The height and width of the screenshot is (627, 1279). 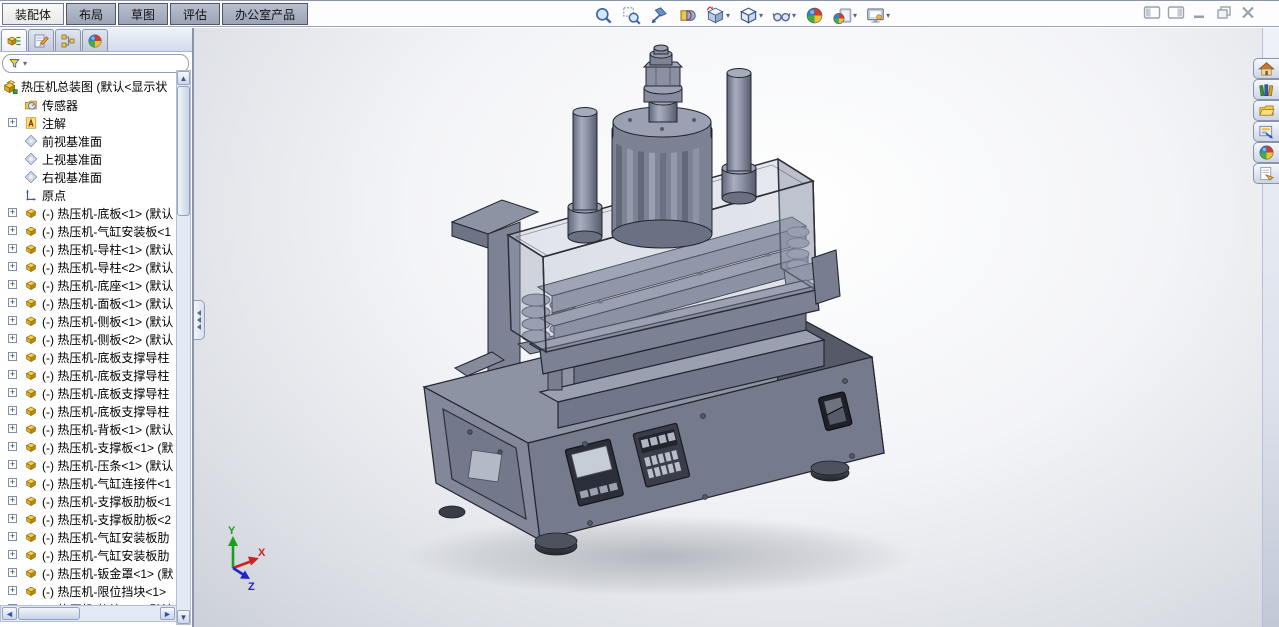 I want to click on tree-item-component: + (-) 热压机-限位挡块<1>, so click(x=88, y=591).